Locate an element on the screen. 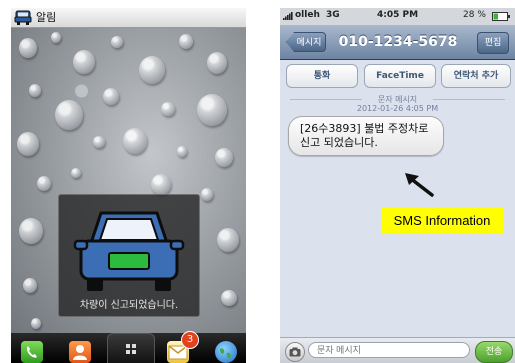 This screenshot has width=515, height=363. add-contact-button: 연락처 추가 is located at coordinates (476, 76).